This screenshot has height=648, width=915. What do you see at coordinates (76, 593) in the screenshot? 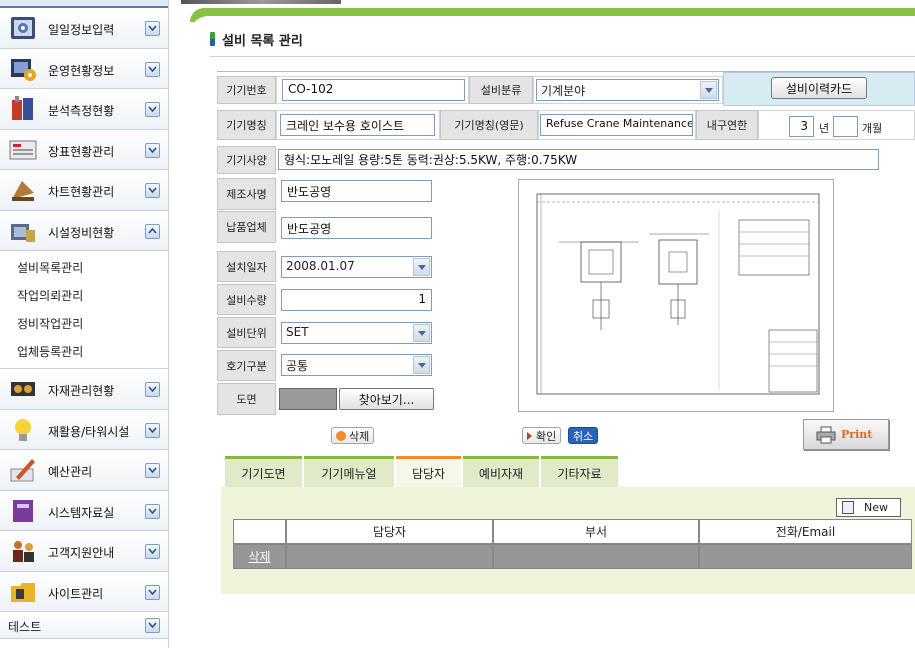
I see `sidebar-item-label: 사이트관리` at bounding box center [76, 593].